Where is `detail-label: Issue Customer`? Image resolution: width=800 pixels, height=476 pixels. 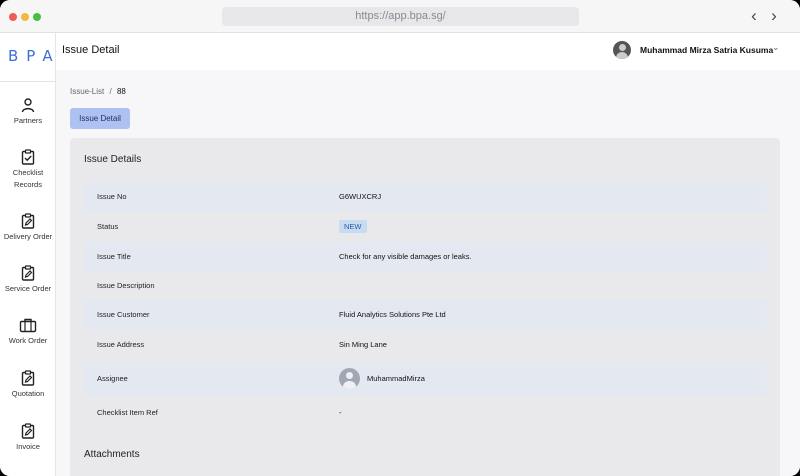 detail-label: Issue Customer is located at coordinates (123, 314).